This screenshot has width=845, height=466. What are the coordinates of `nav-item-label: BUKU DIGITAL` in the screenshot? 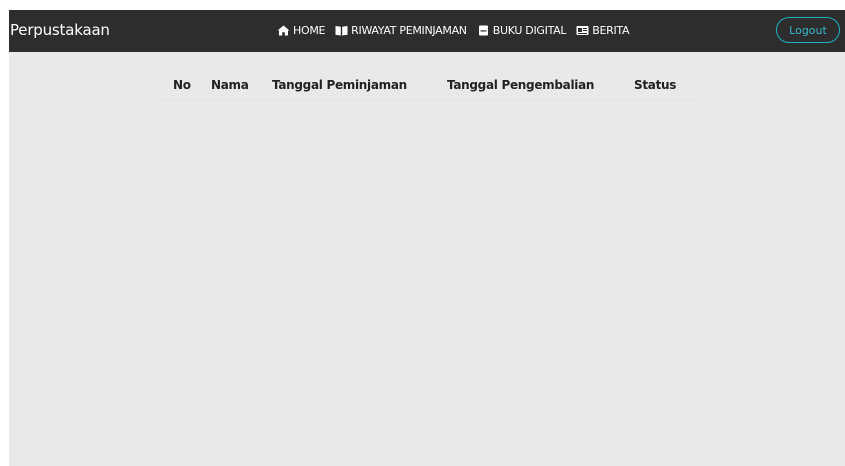 It's located at (529, 30).